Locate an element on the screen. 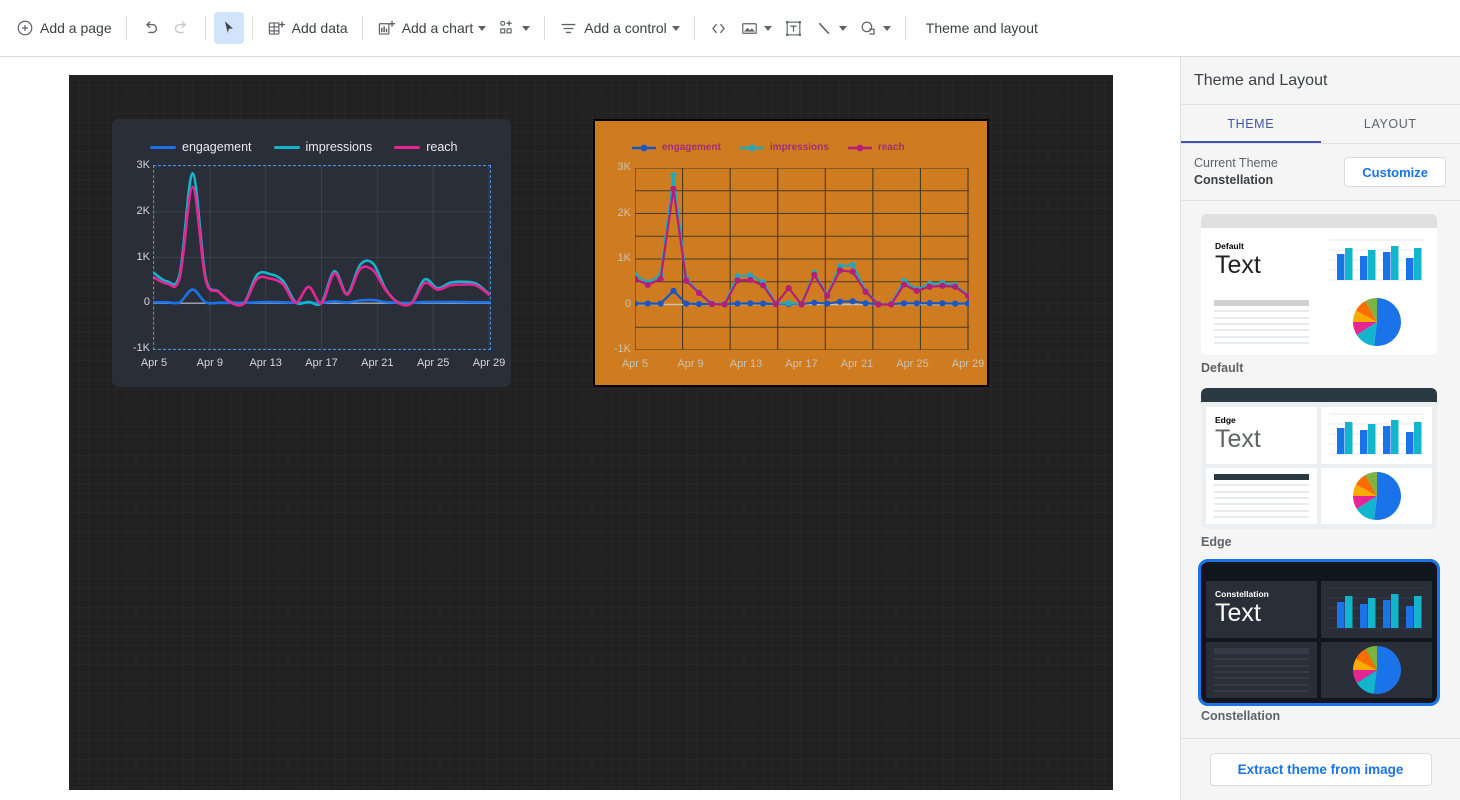  theme-and-layout-label: Theme and layout is located at coordinates (981, 28).